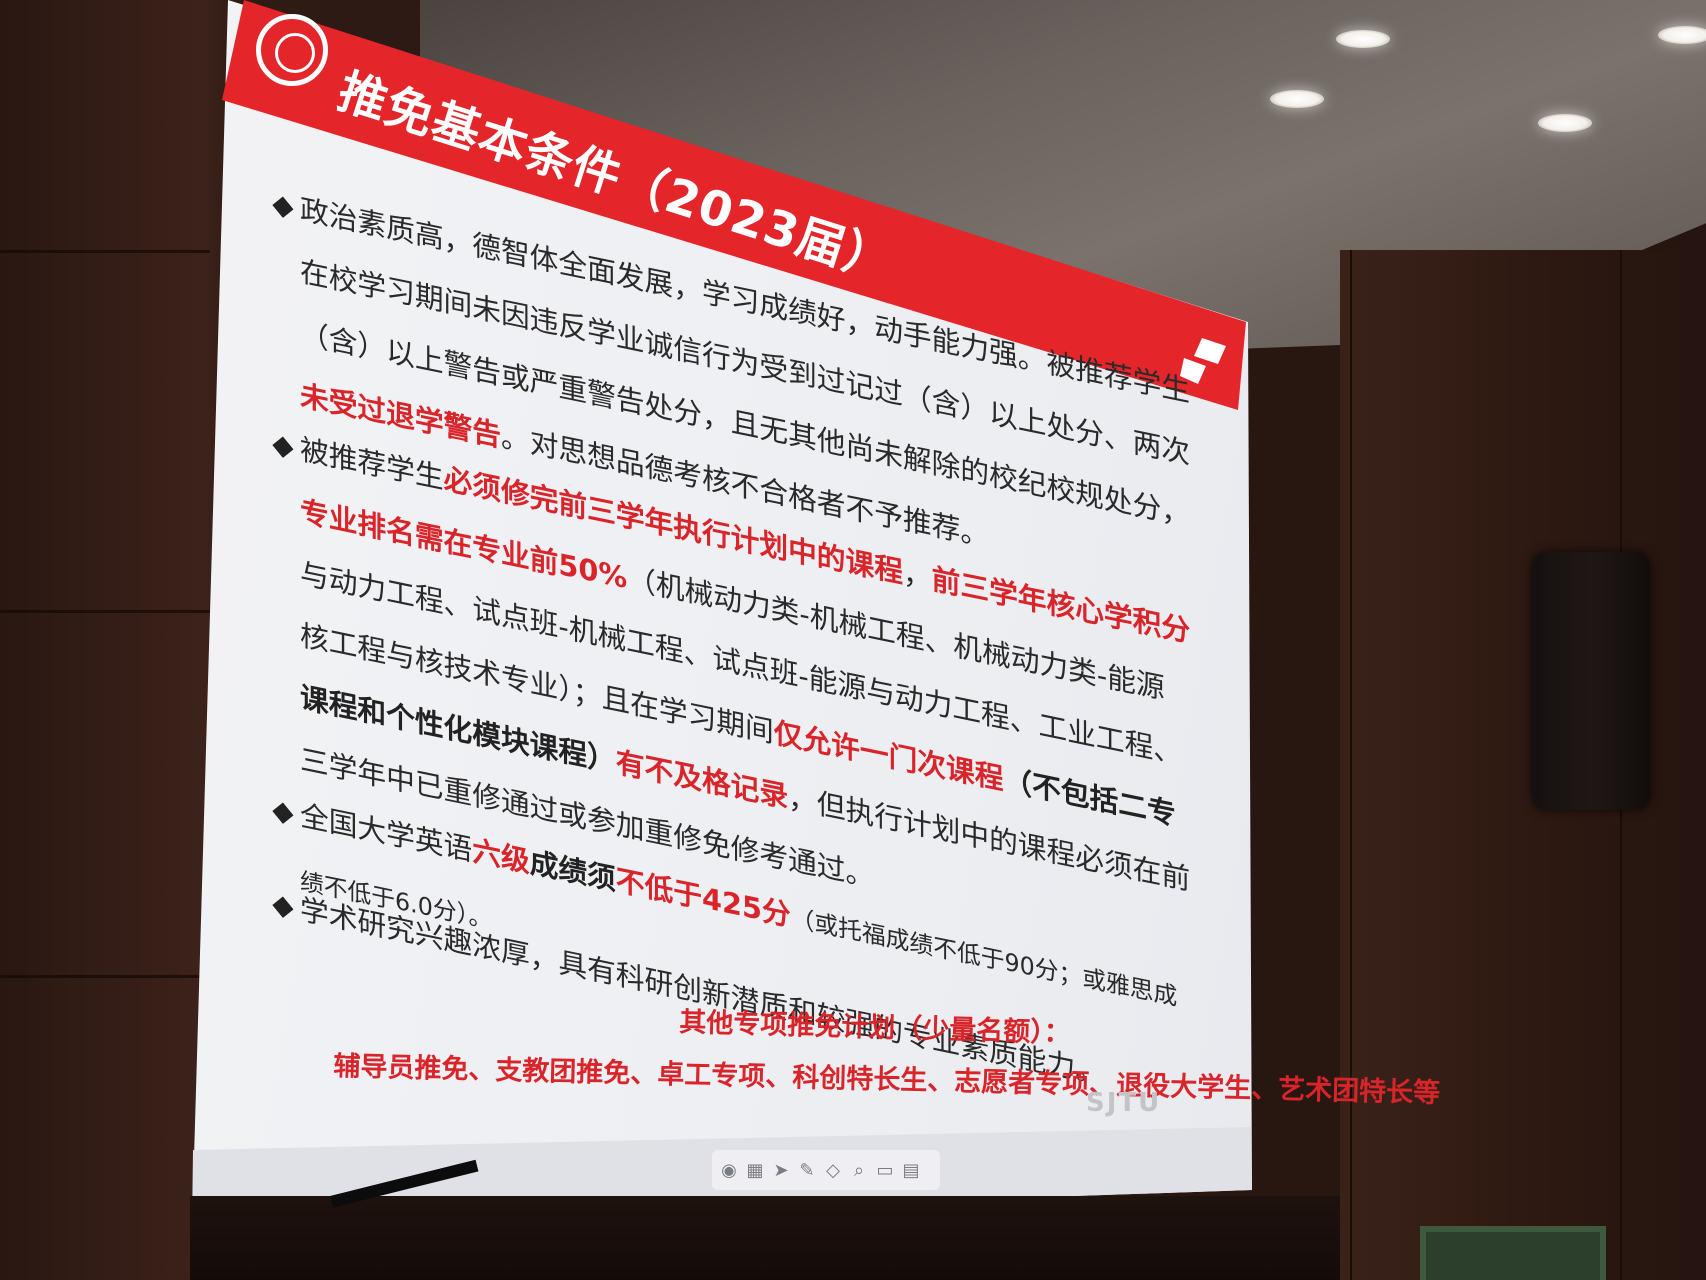 The image size is (1706, 1280). Describe the element at coordinates (729, 1170) in the screenshot. I see `share-icon: ◉` at that location.